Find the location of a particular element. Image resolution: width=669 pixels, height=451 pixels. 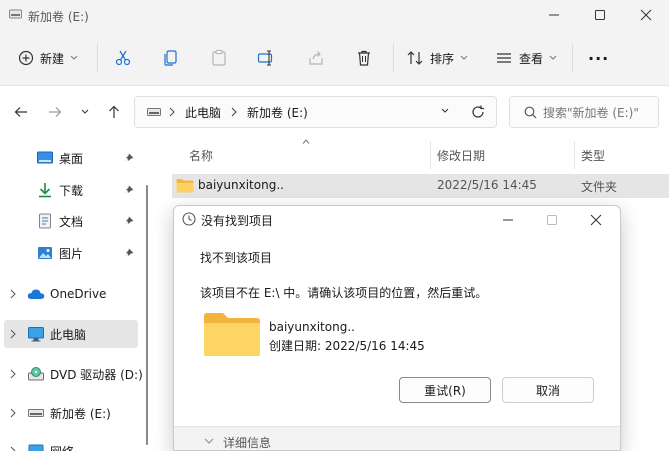

sort-button: 排序 is located at coordinates (437, 58).